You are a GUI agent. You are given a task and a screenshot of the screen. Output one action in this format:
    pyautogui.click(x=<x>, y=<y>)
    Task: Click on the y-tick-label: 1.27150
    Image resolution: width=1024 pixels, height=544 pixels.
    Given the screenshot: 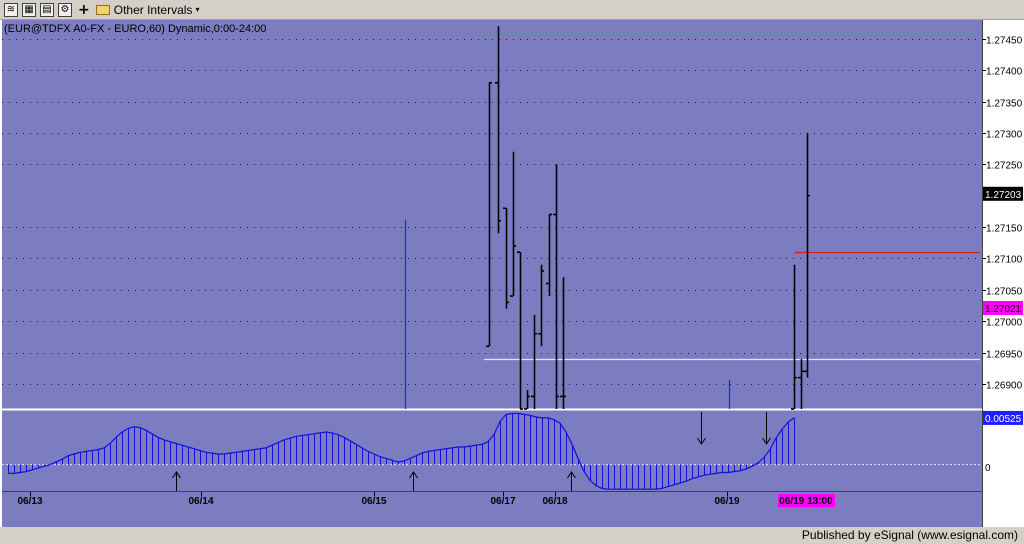 What is the action you would take?
    pyautogui.click(x=1004, y=229)
    